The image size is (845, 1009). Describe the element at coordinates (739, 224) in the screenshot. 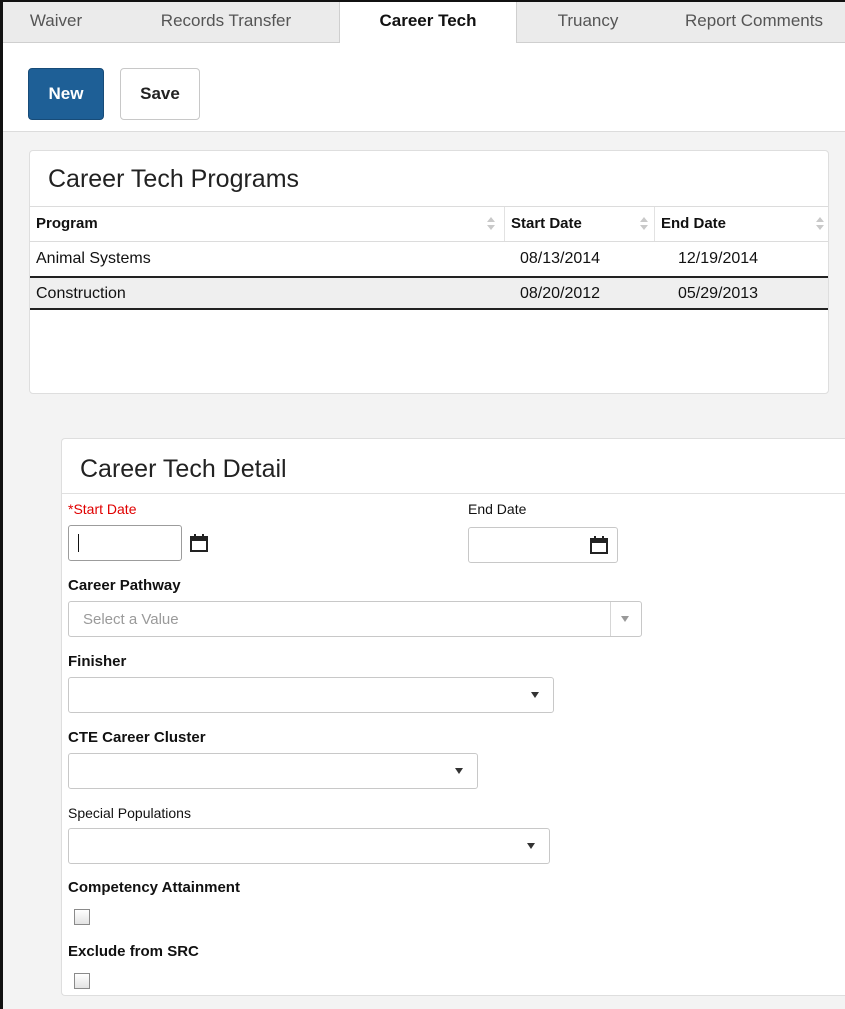

I see `column-header-end-date: End Date` at that location.